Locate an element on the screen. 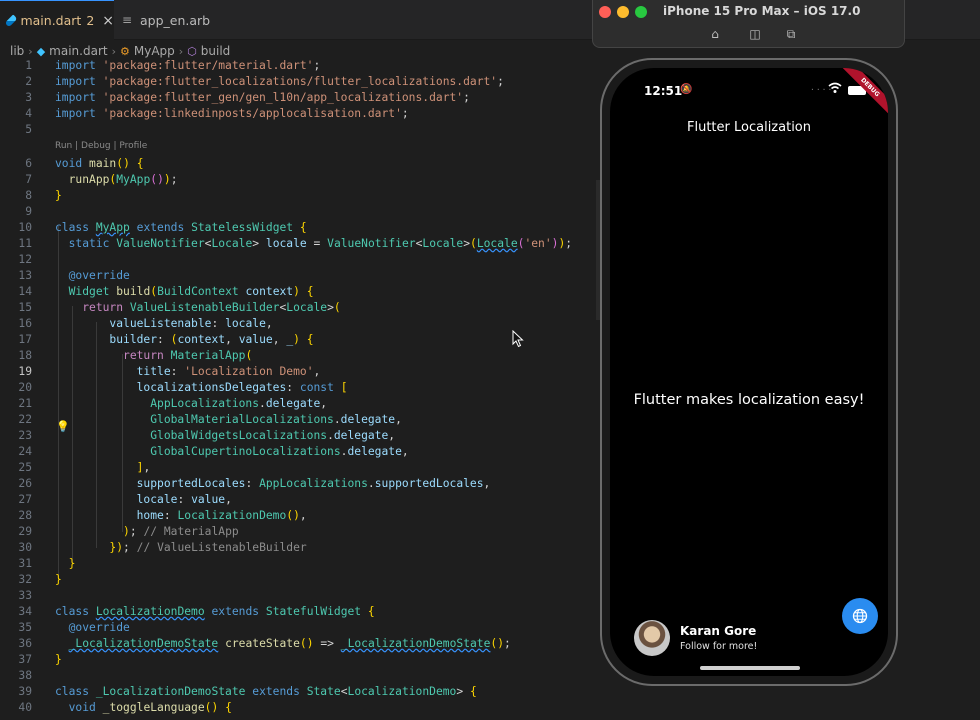 The height and width of the screenshot is (720, 980). line-number: 13 is located at coordinates (25, 275).